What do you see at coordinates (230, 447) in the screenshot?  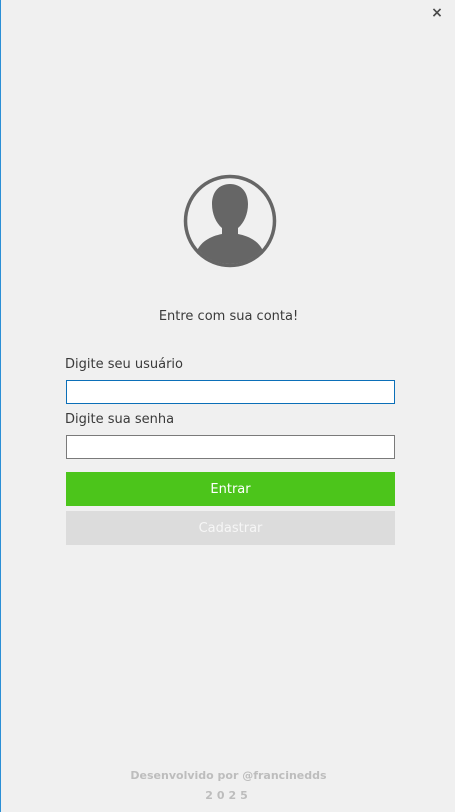 I see `password-input` at bounding box center [230, 447].